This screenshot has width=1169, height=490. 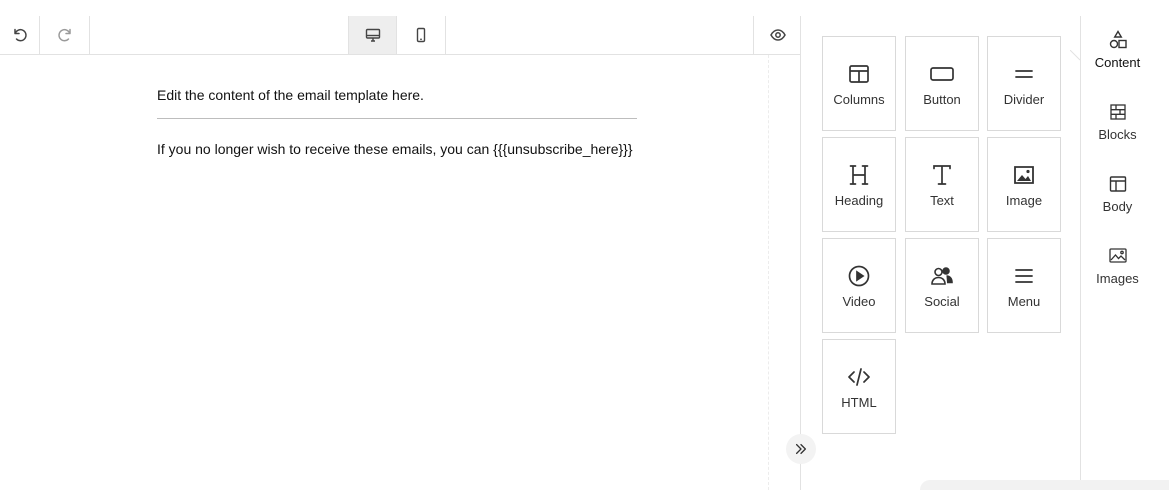 What do you see at coordinates (859, 175) in the screenshot?
I see `heading-icon` at bounding box center [859, 175].